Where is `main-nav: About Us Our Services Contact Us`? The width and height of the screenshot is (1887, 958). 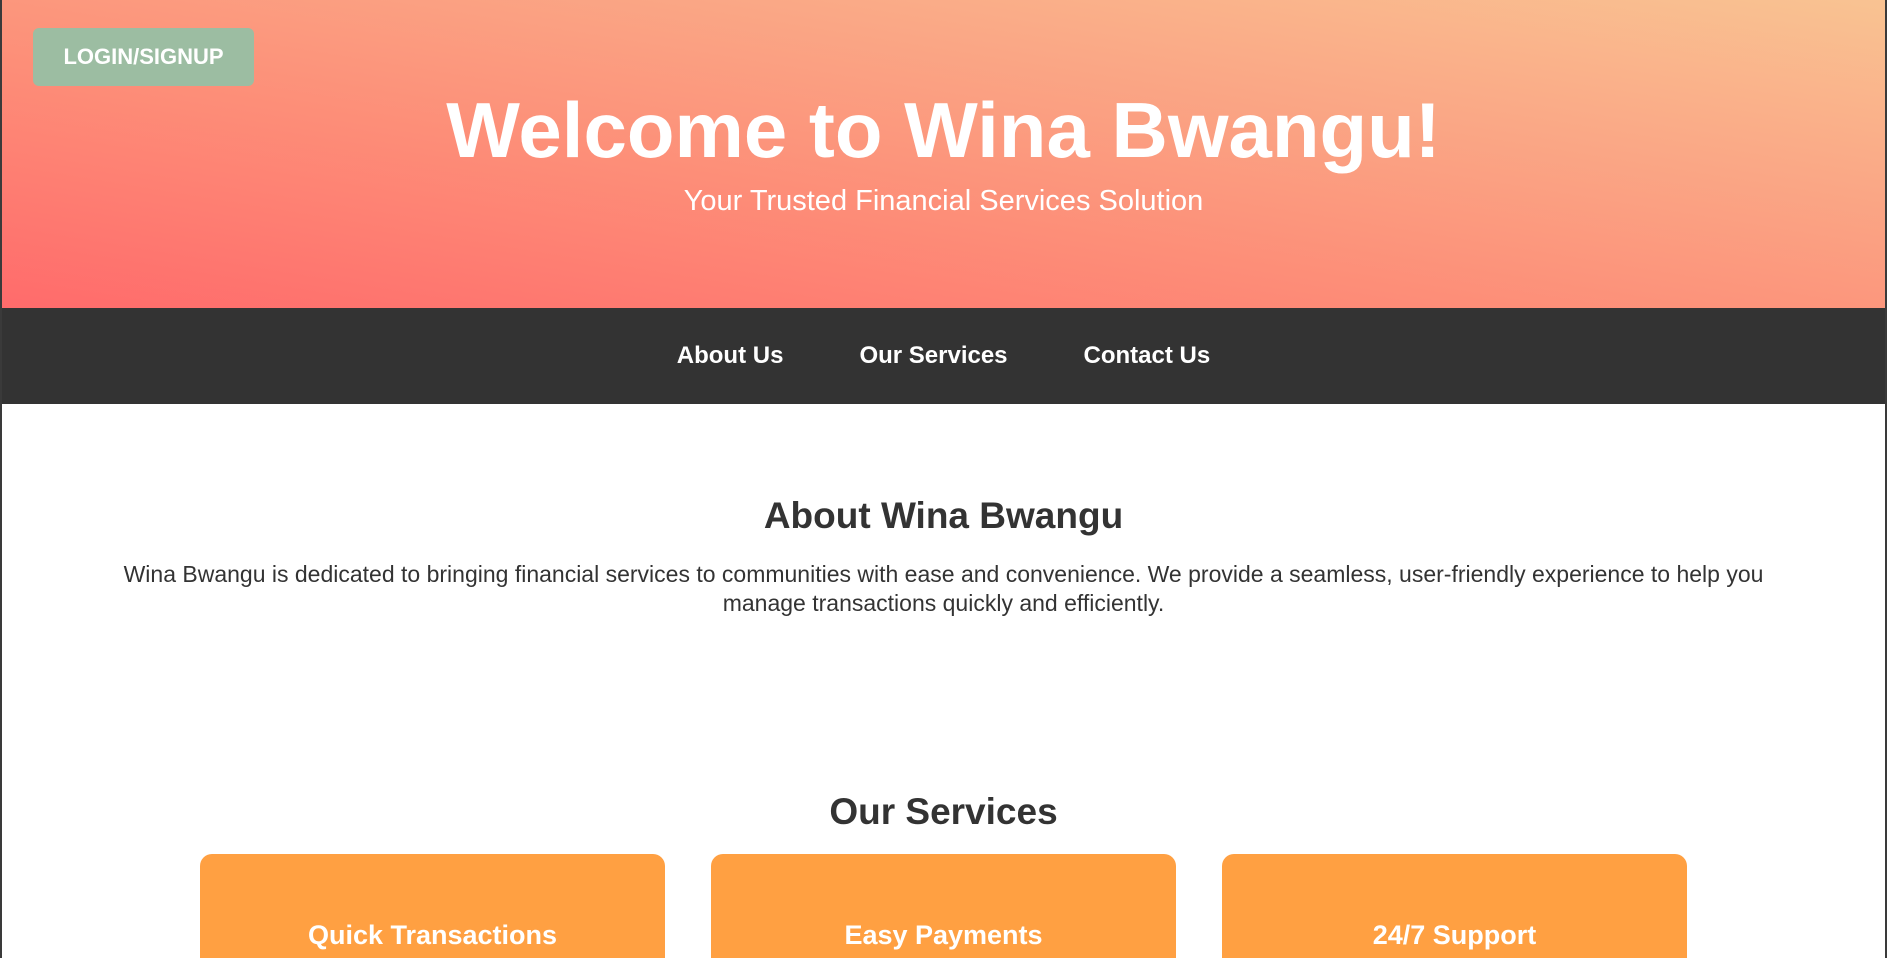 main-nav: About Us Our Services Contact Us is located at coordinates (943, 356).